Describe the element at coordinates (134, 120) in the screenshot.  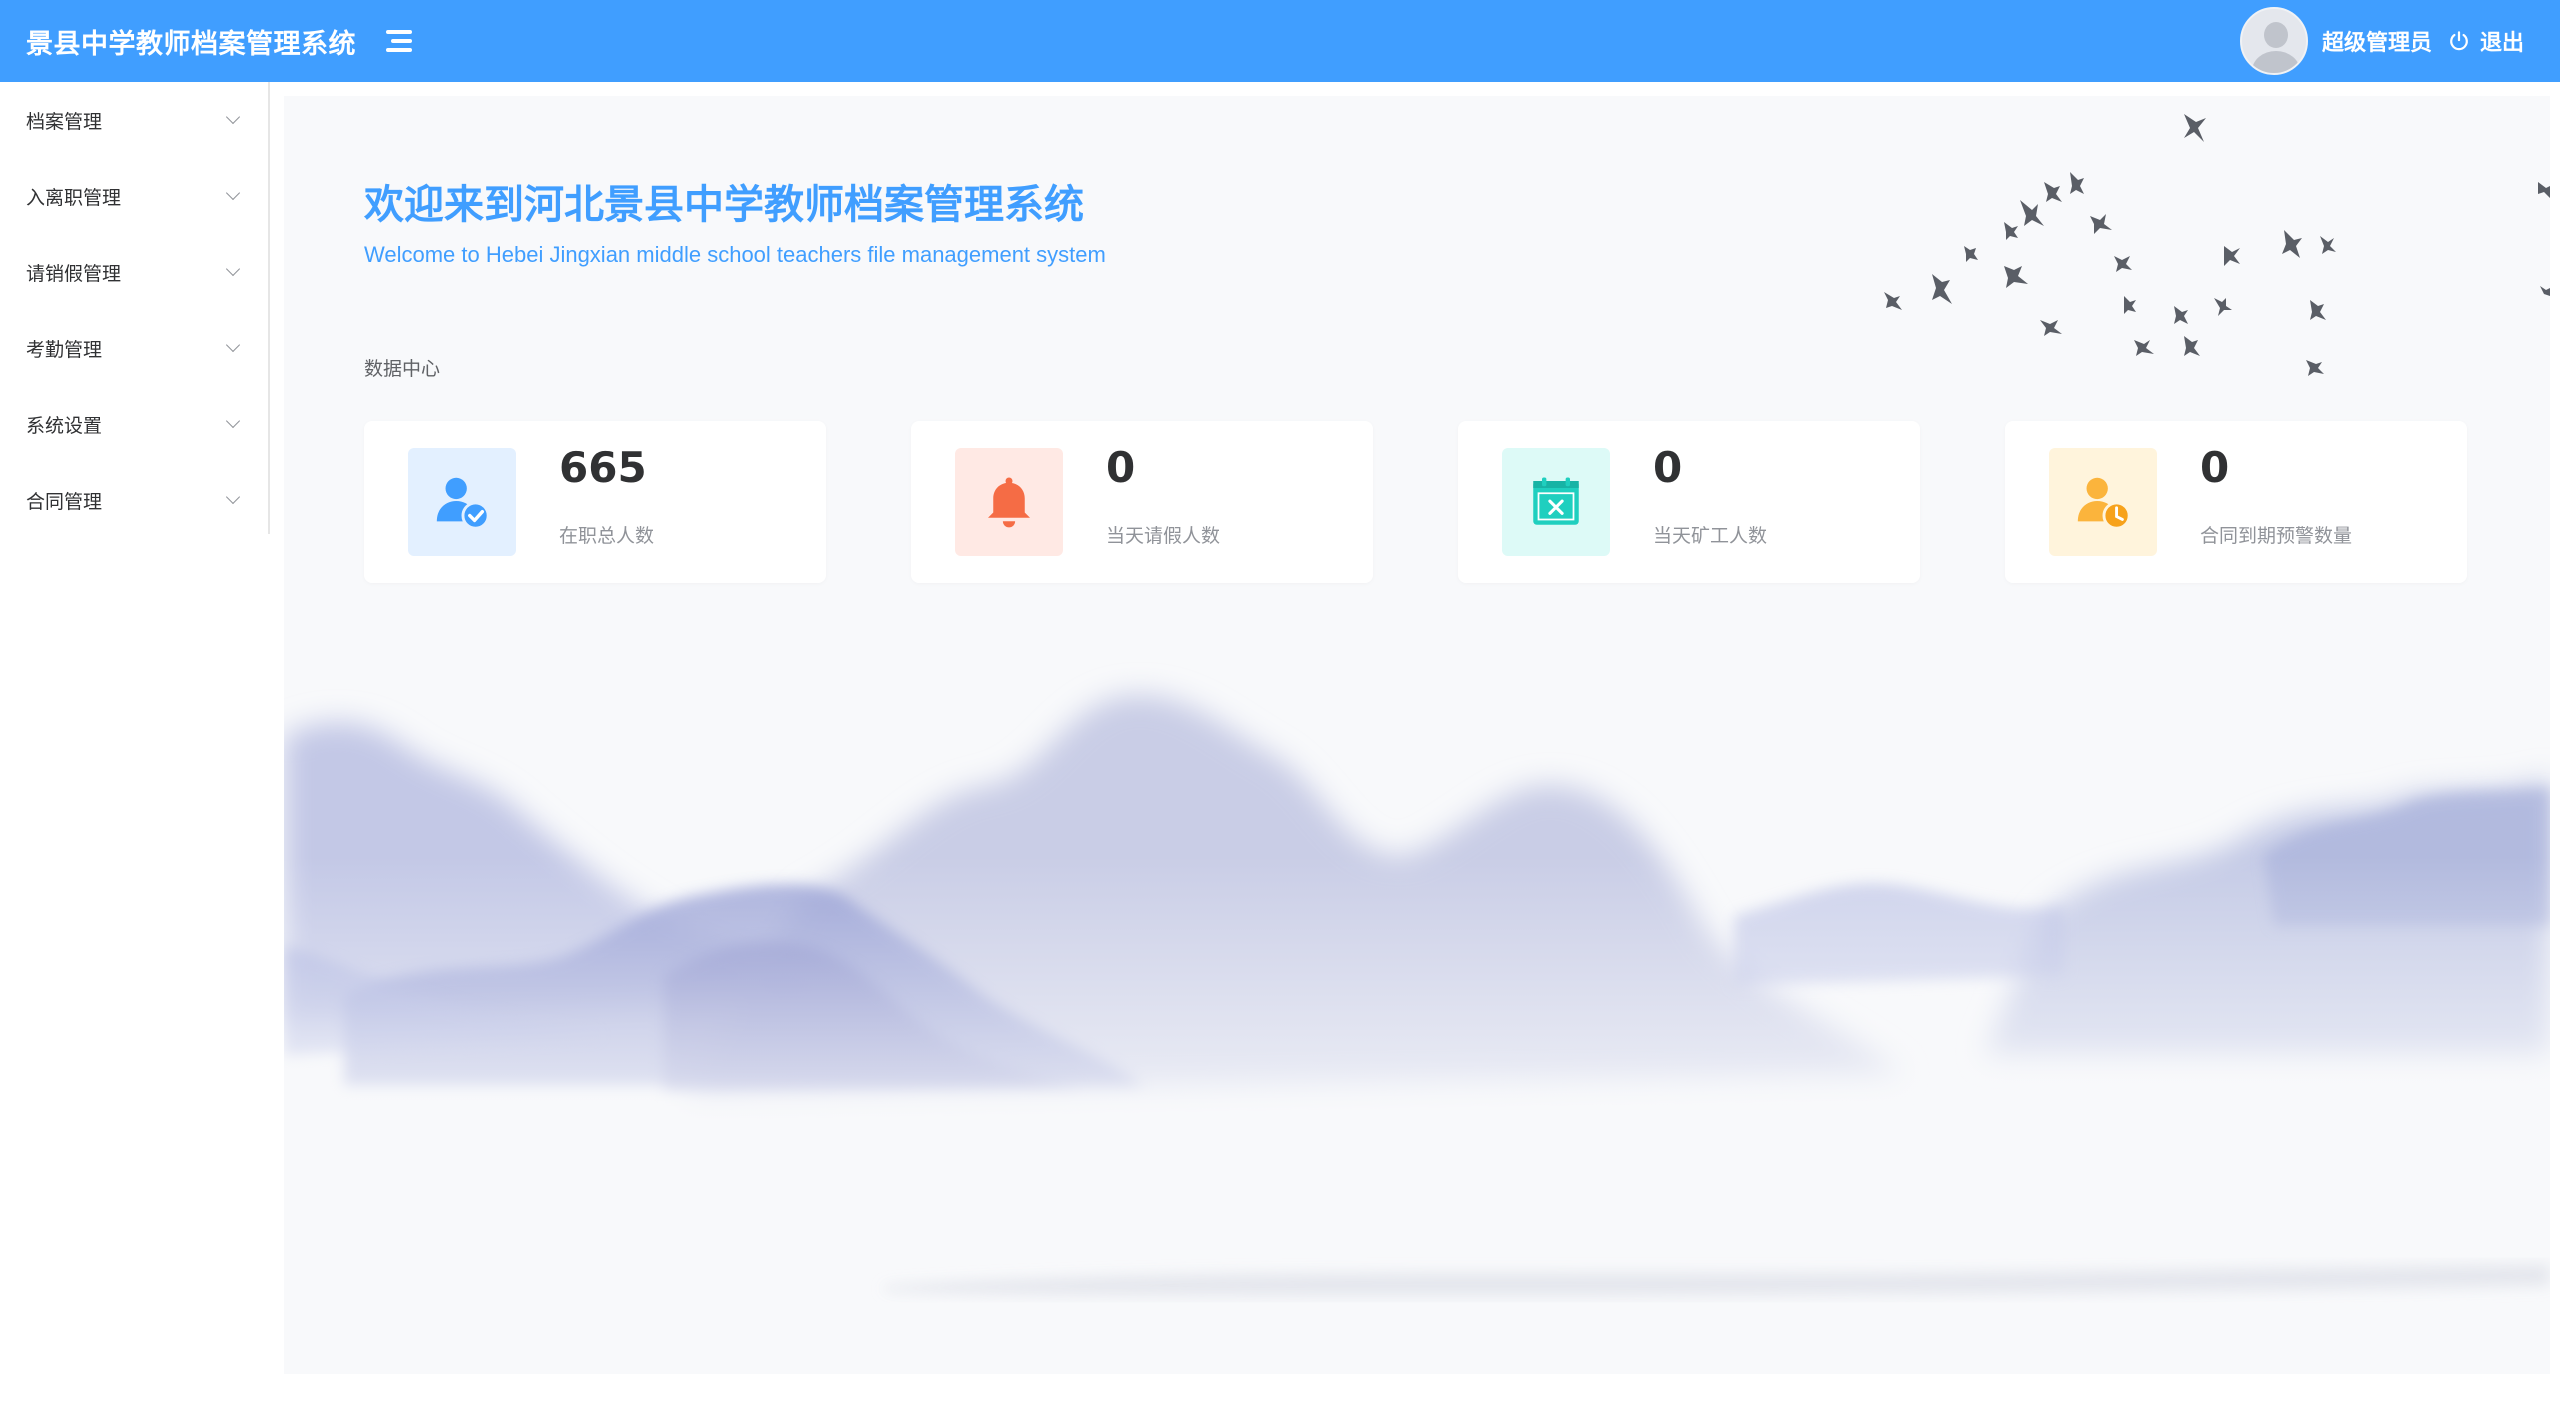
I see `sidebar-item-archives: 档案管理` at that location.